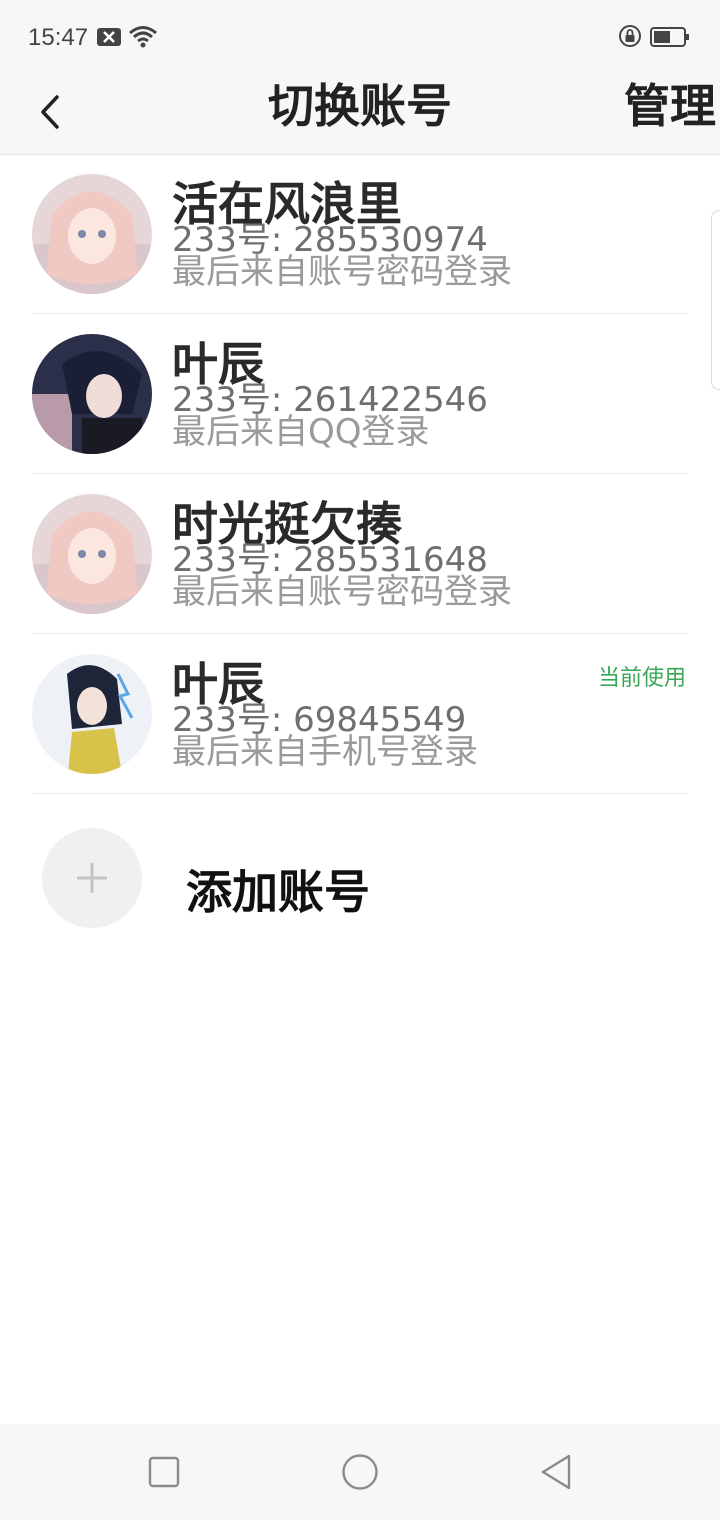 The height and width of the screenshot is (1520, 720). What do you see at coordinates (669, 37) in the screenshot?
I see `battery-icon` at bounding box center [669, 37].